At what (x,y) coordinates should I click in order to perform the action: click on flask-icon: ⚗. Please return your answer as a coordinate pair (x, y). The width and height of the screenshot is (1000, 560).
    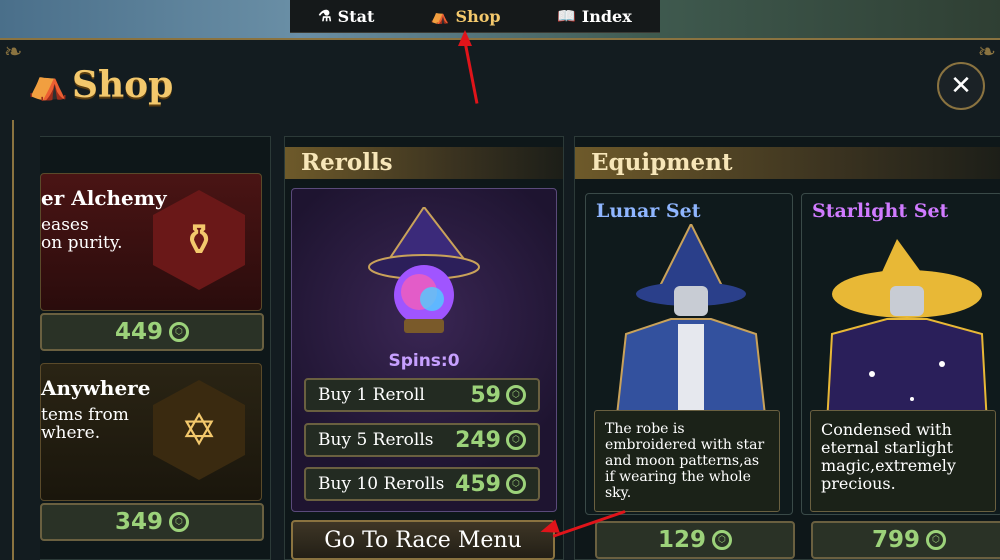
    Looking at the image, I should click on (325, 16).